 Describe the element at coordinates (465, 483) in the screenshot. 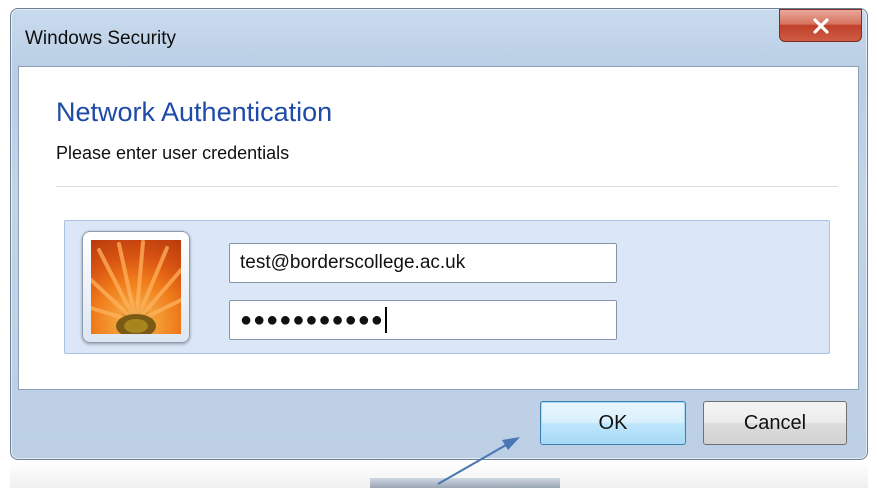

I see `taskbar-fragment` at that location.